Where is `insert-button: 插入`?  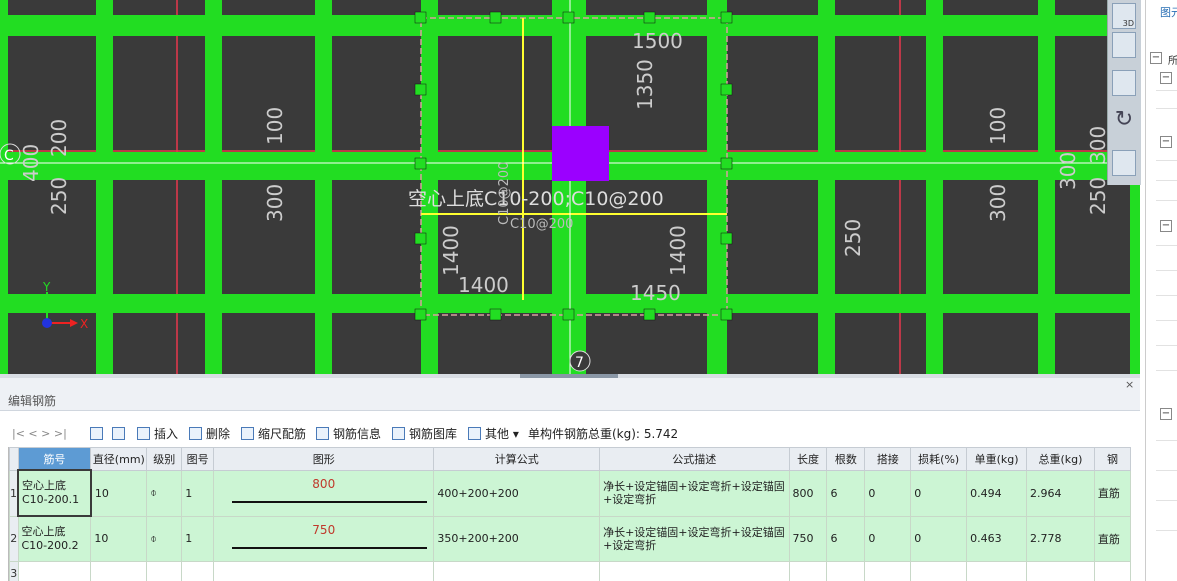
insert-button: 插入 is located at coordinates (157, 434).